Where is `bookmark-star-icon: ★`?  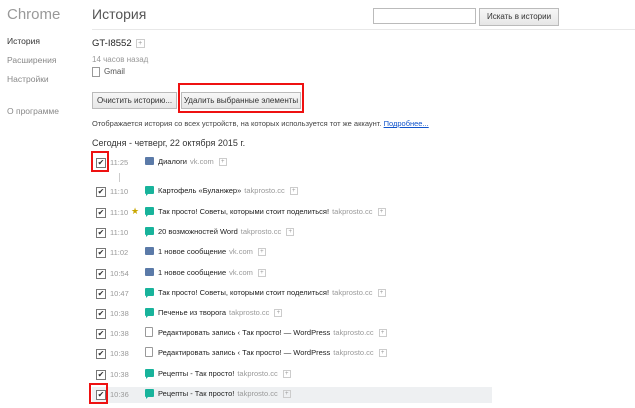 bookmark-star-icon: ★ is located at coordinates (135, 211).